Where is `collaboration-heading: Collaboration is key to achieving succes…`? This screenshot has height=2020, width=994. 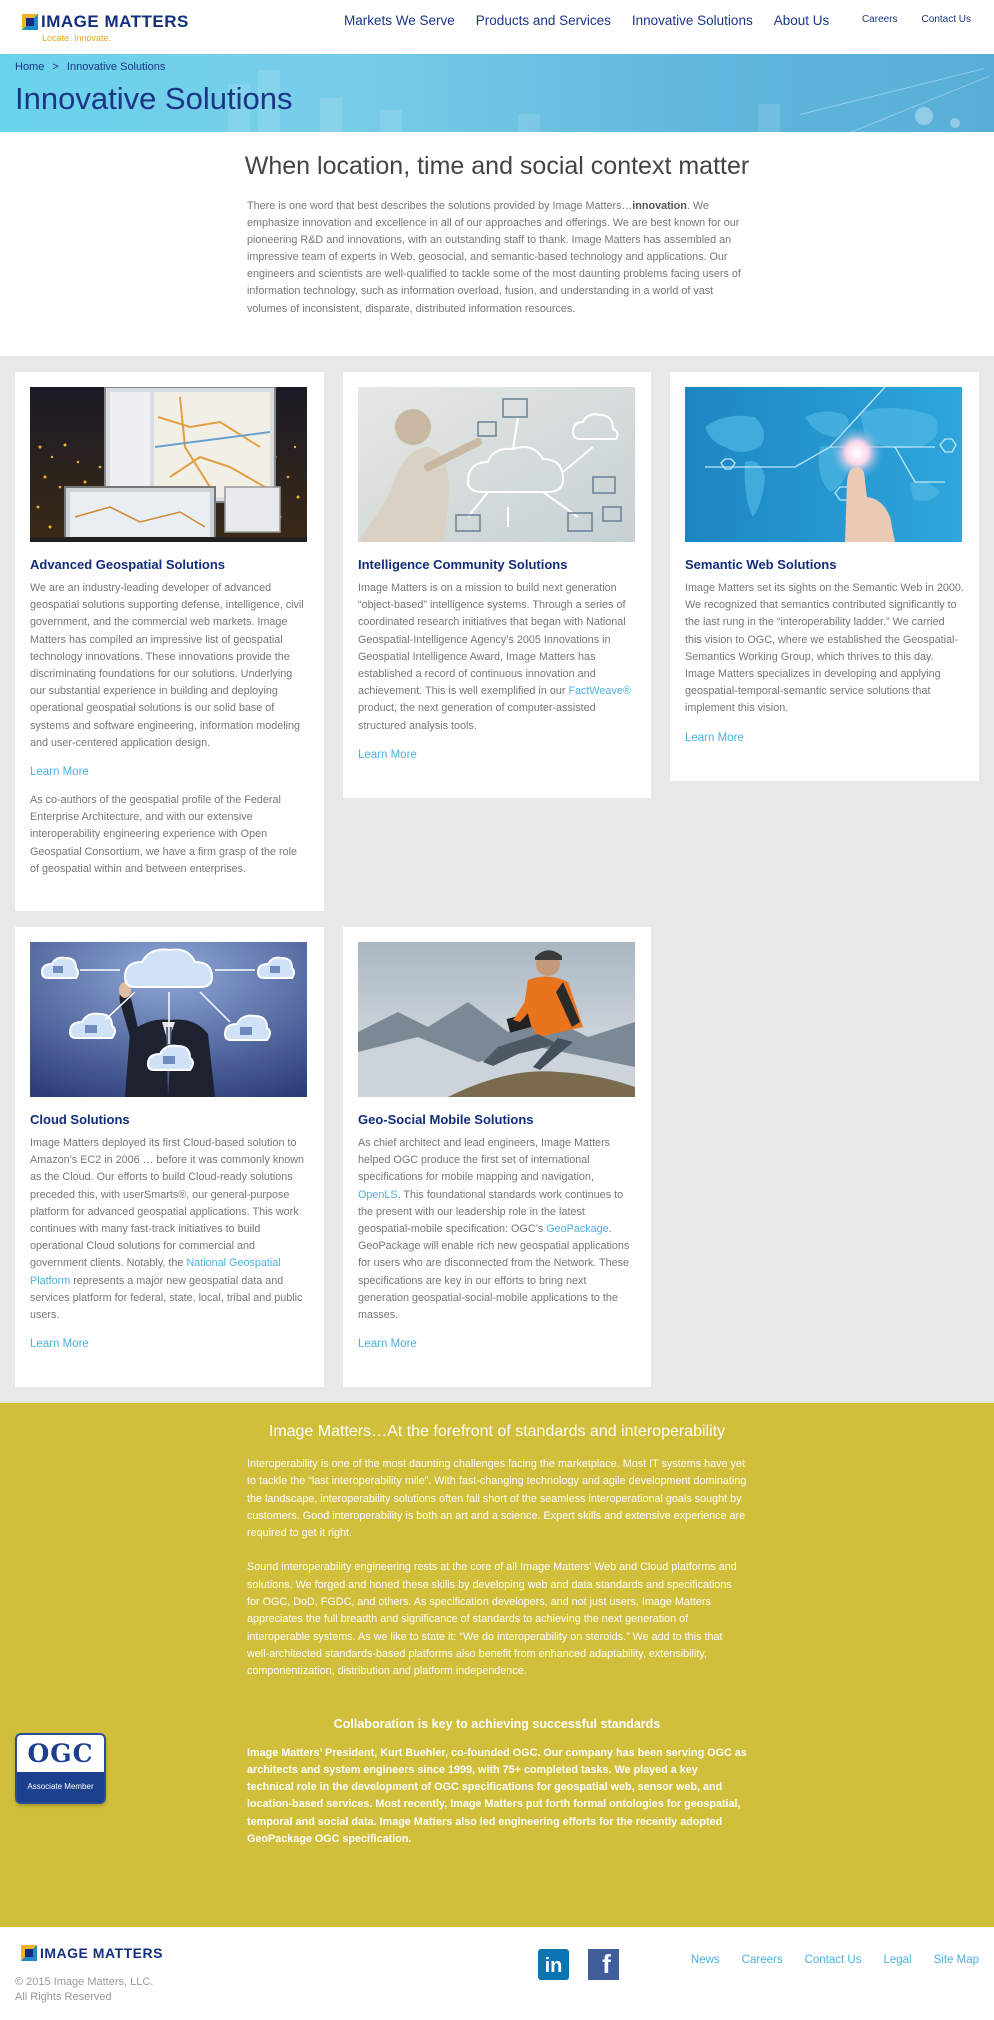 collaboration-heading: Collaboration is key to achieving succes… is located at coordinates (497, 1723).